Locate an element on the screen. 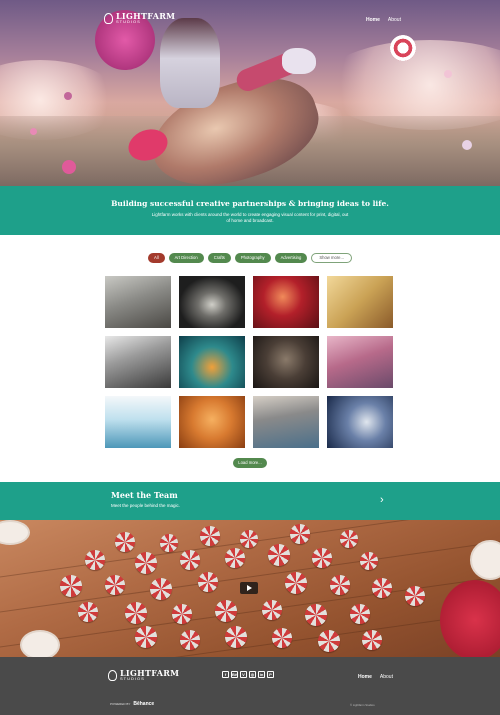 Image resolution: width=500 pixels, height=715 pixels. filter-crafts: Crafts is located at coordinates (219, 258).